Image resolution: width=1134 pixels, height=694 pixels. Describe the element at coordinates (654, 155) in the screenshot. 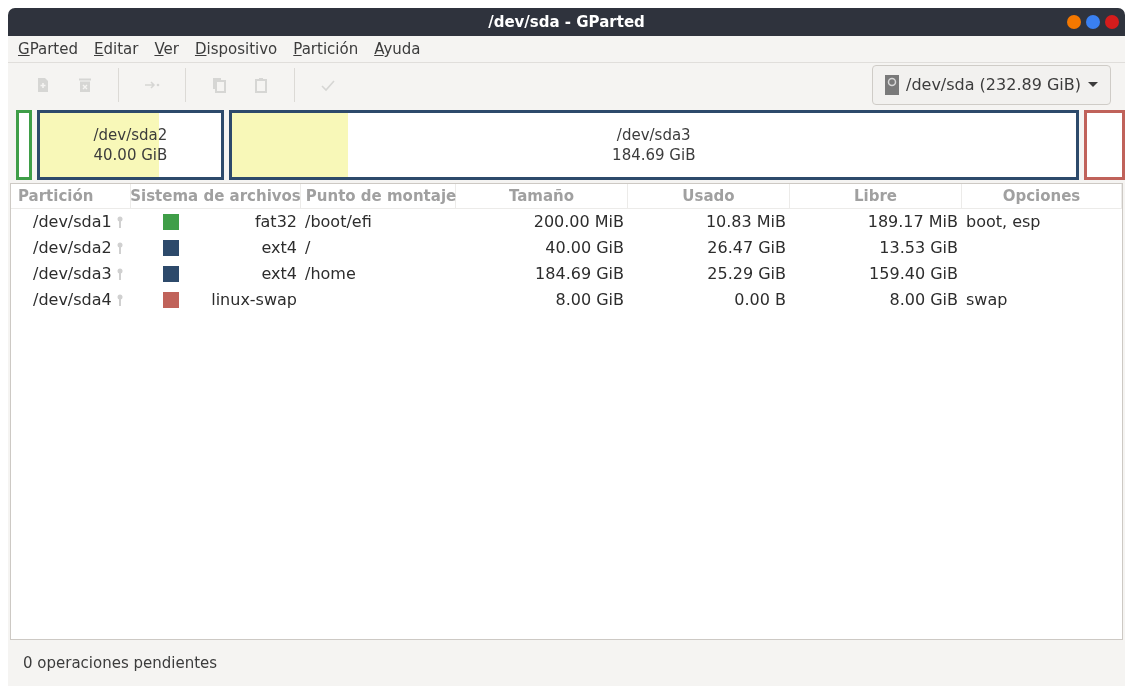

I see `partition-size: 184.69 GiB` at that location.